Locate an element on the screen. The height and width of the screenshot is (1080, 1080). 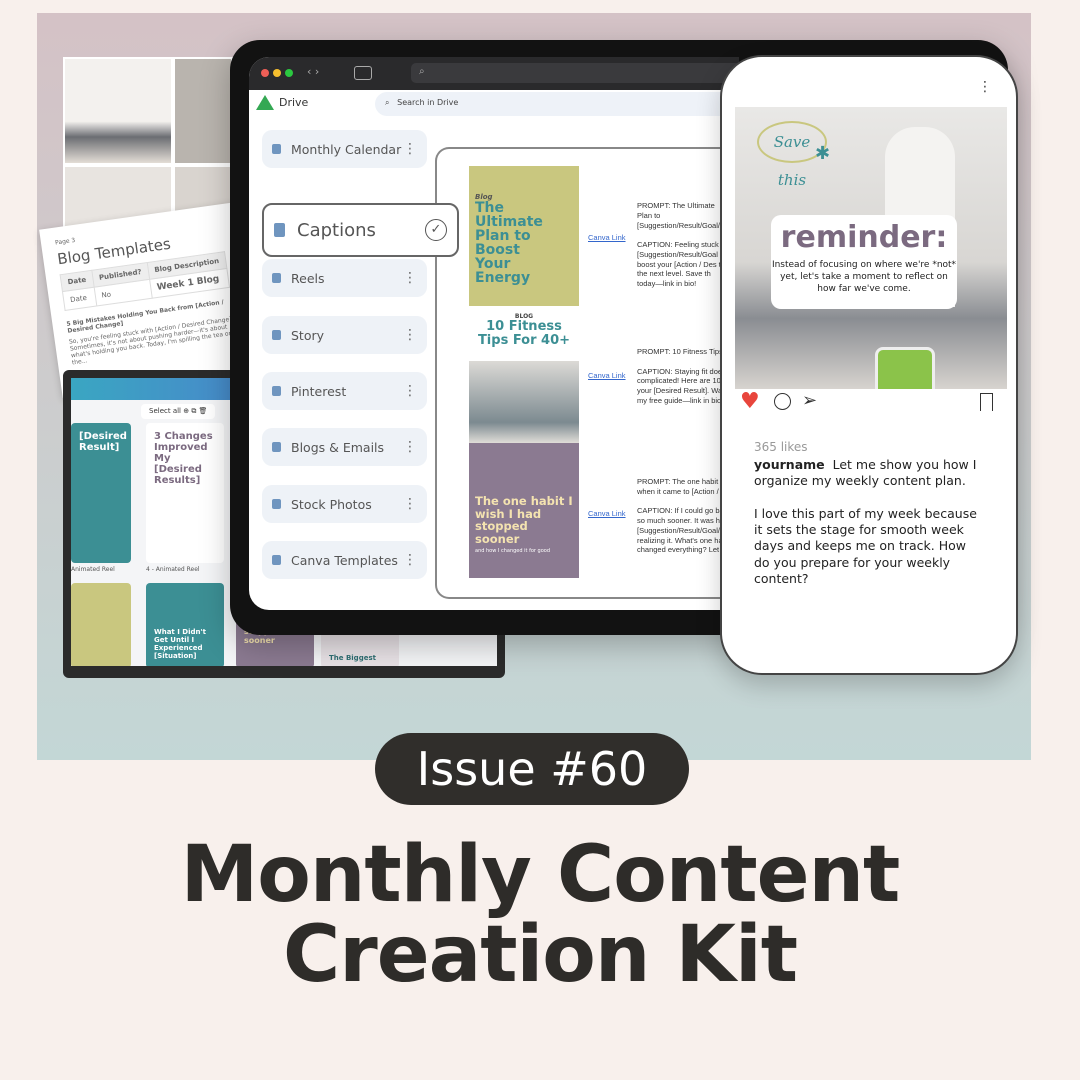
search-input: ⌕ Search in Drive is located at coordinates (555, 104).